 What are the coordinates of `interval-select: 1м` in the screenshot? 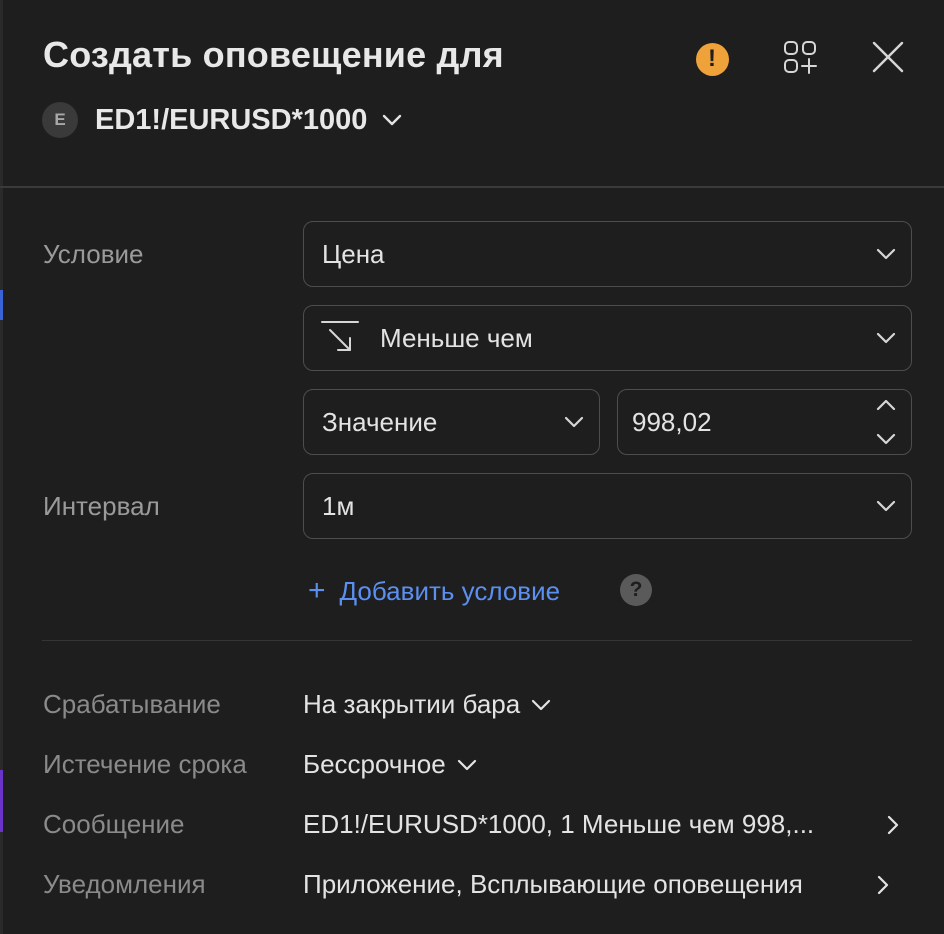 It's located at (607, 506).